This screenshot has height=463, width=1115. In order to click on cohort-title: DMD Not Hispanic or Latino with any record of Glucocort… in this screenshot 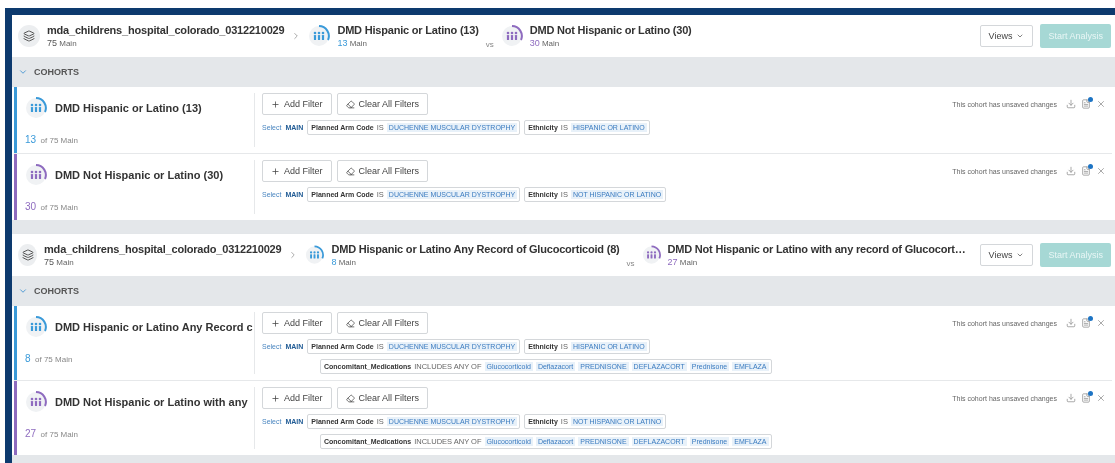, I will do `click(816, 249)`.